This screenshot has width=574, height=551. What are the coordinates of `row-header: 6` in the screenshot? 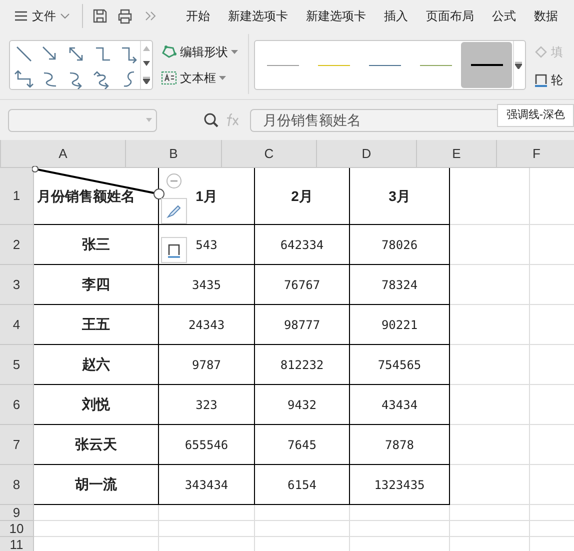 It's located at (17, 405).